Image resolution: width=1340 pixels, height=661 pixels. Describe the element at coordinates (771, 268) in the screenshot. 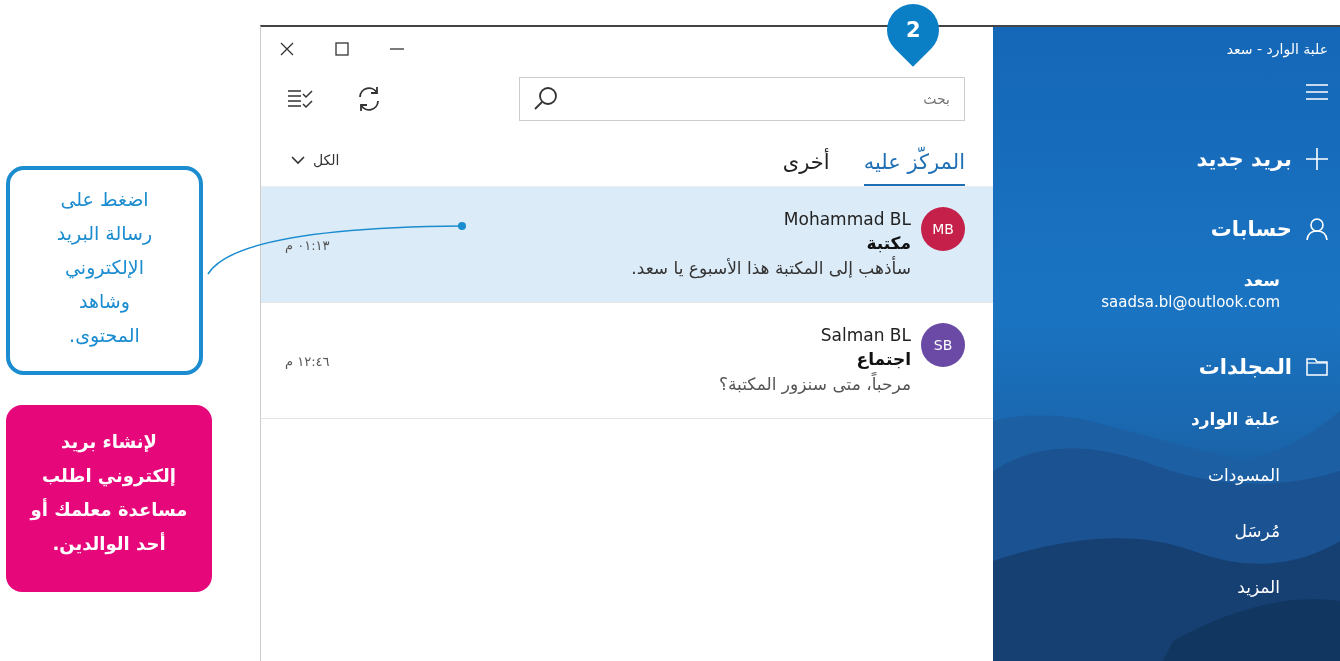

I see `message-preview: سأذهب إلى المكتبة هذا الأسبوع يا سعد.` at that location.